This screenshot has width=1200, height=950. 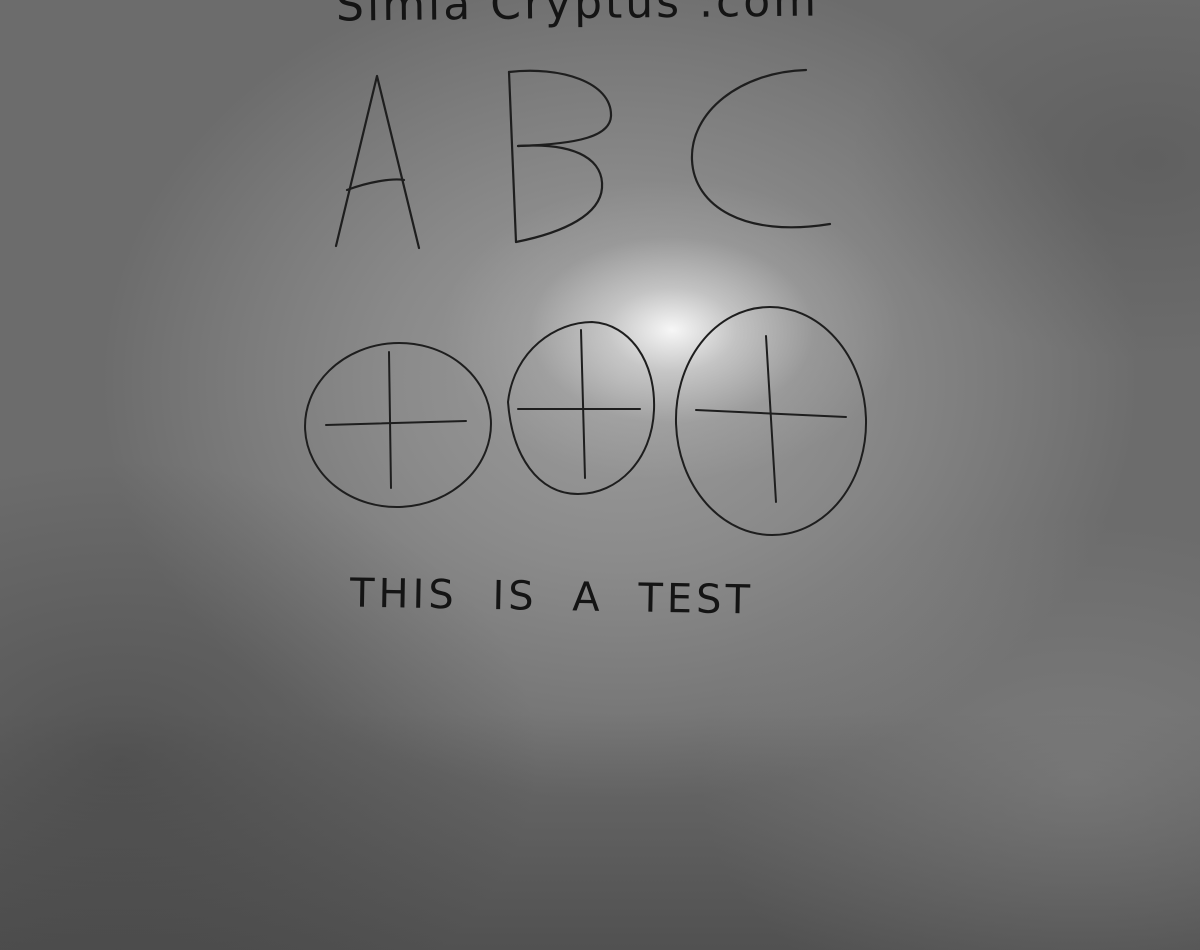 What do you see at coordinates (398, 425) in the screenshot?
I see `cross-circle-left` at bounding box center [398, 425].